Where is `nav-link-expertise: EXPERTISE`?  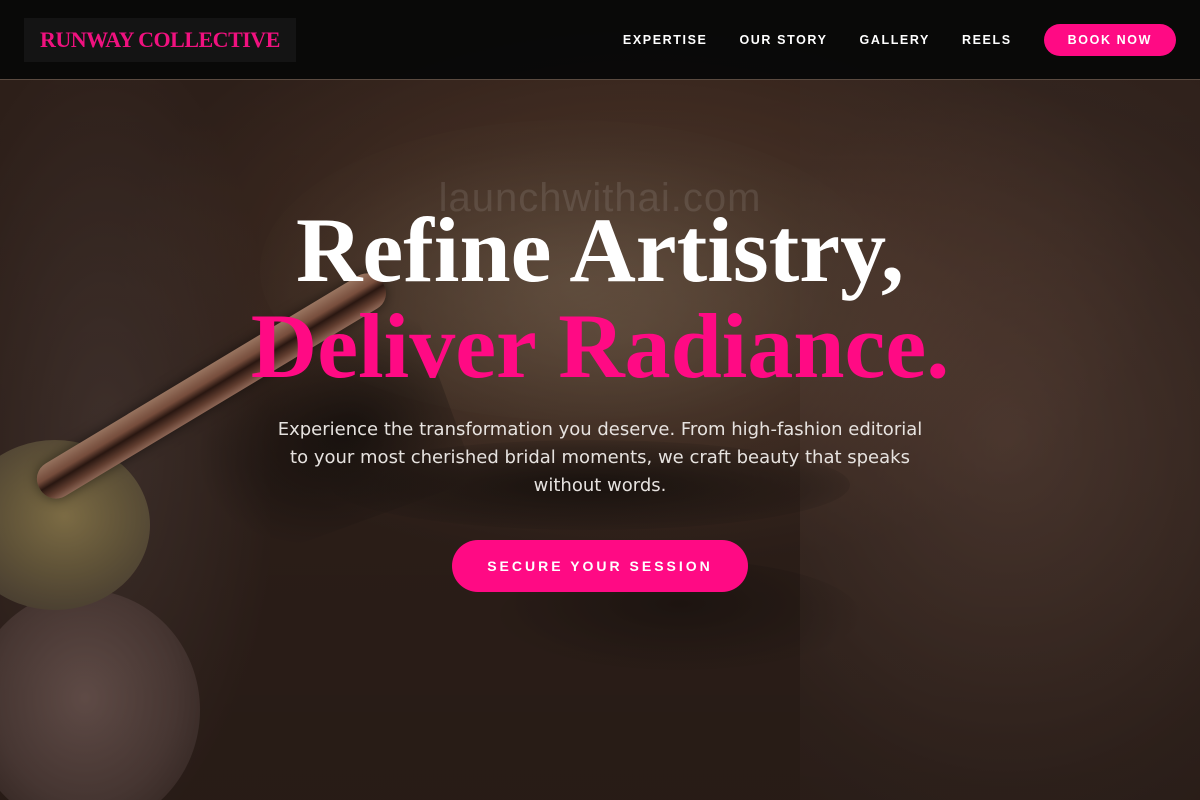 nav-link-expertise: EXPERTISE is located at coordinates (665, 40).